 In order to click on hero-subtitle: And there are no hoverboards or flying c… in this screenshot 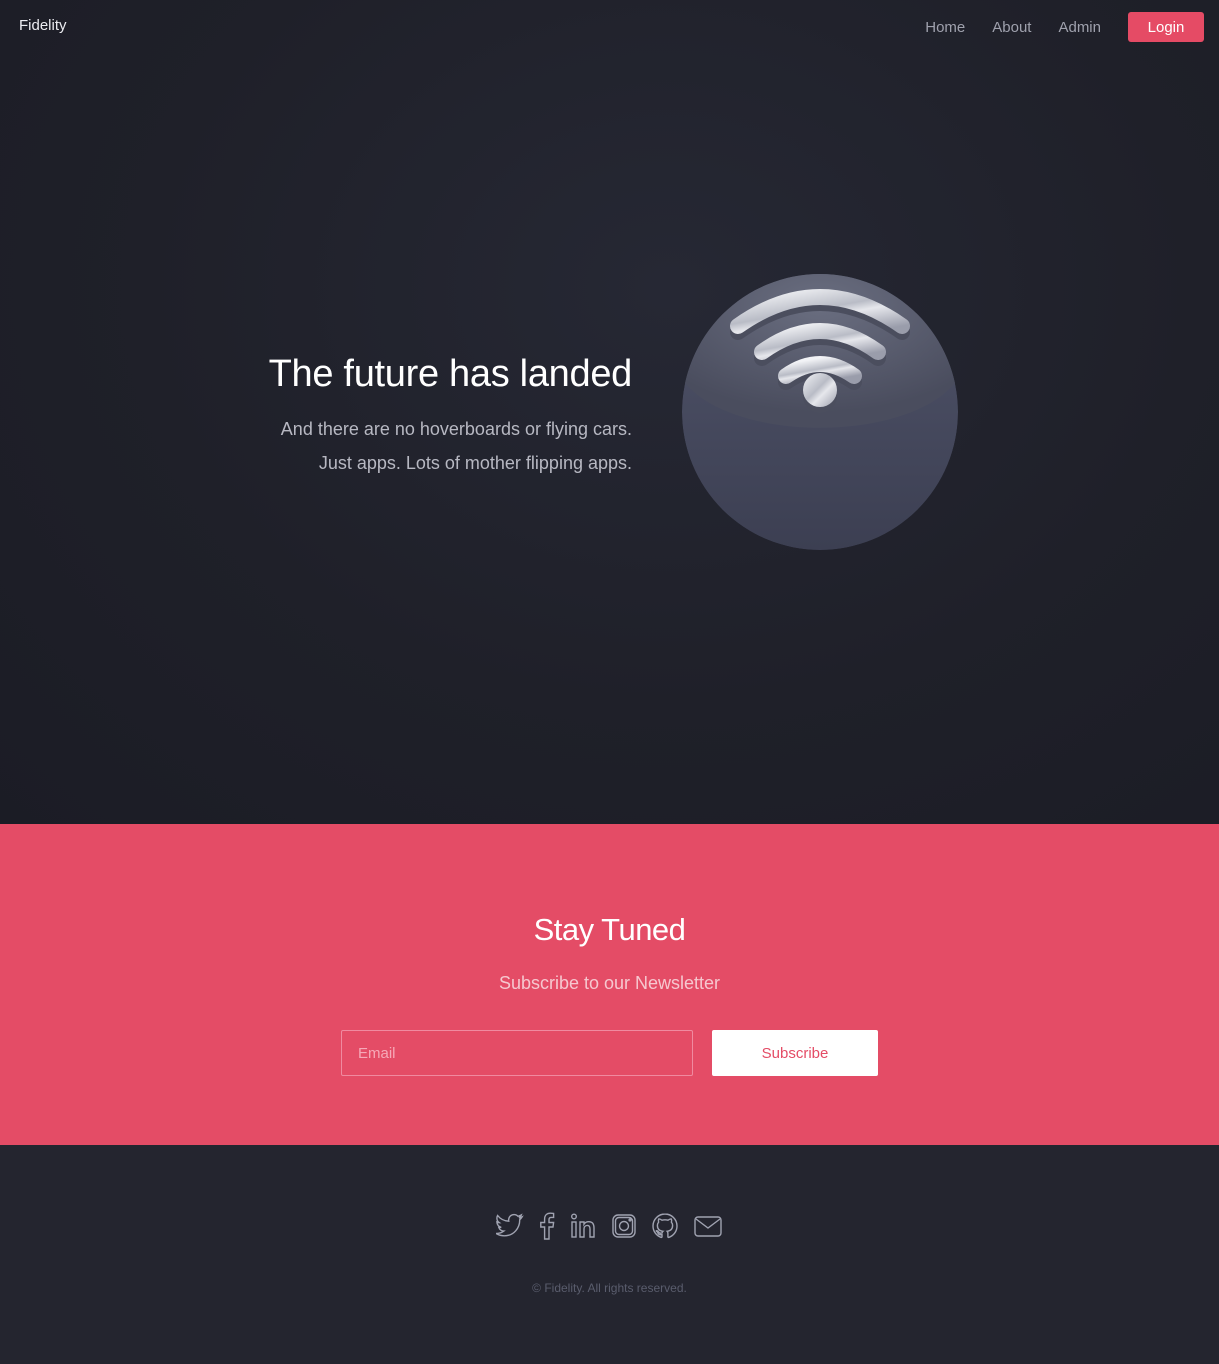, I will do `click(372, 446)`.